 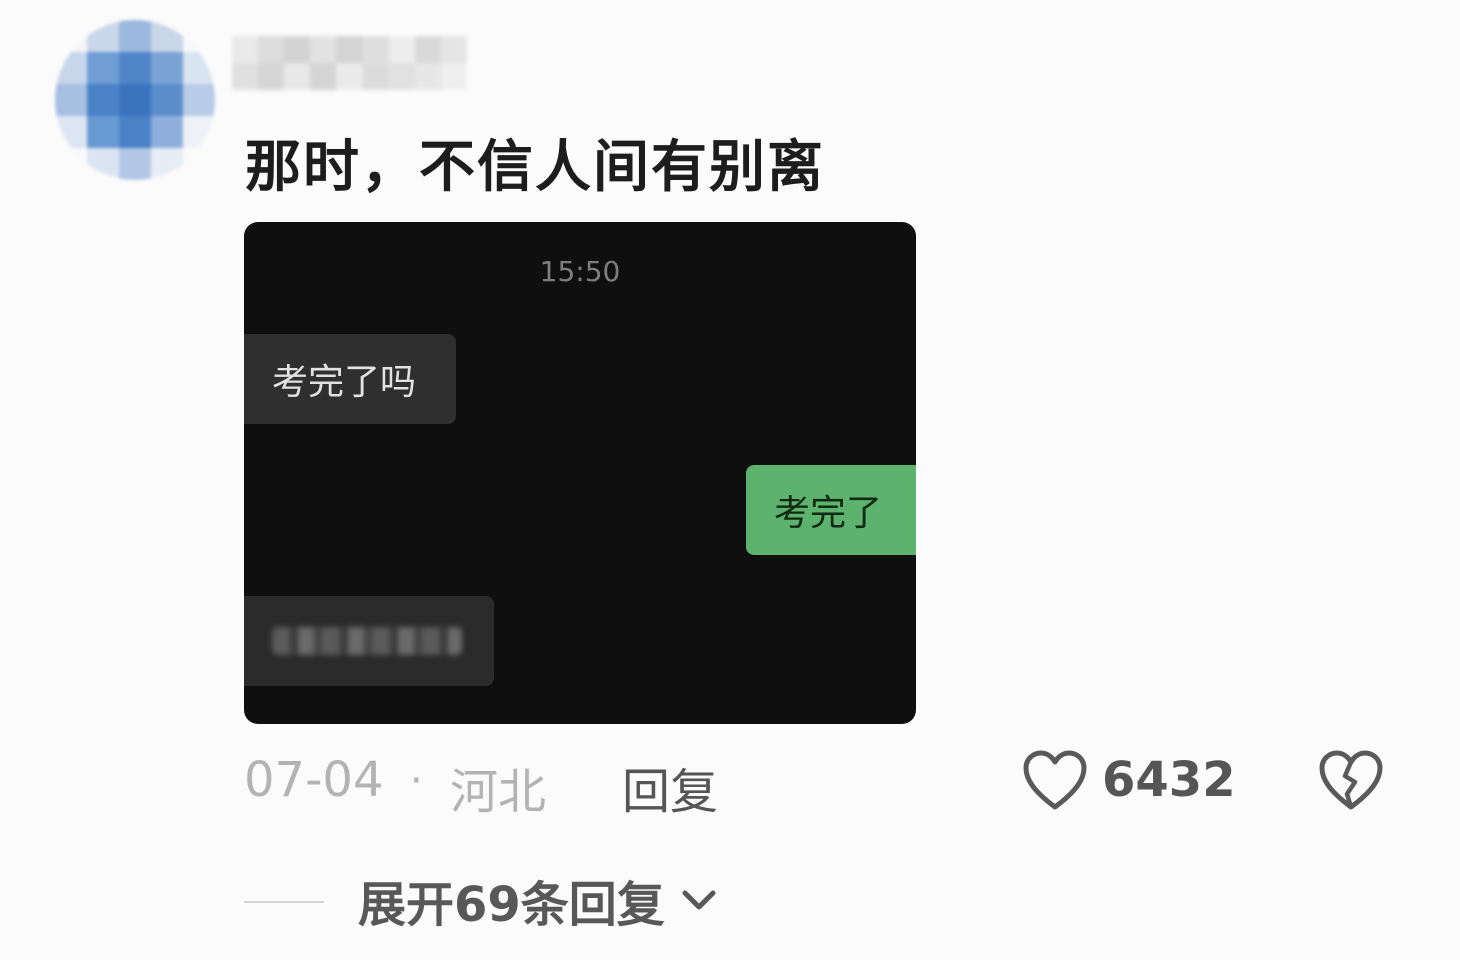 I want to click on divider-line, so click(x=284, y=902).